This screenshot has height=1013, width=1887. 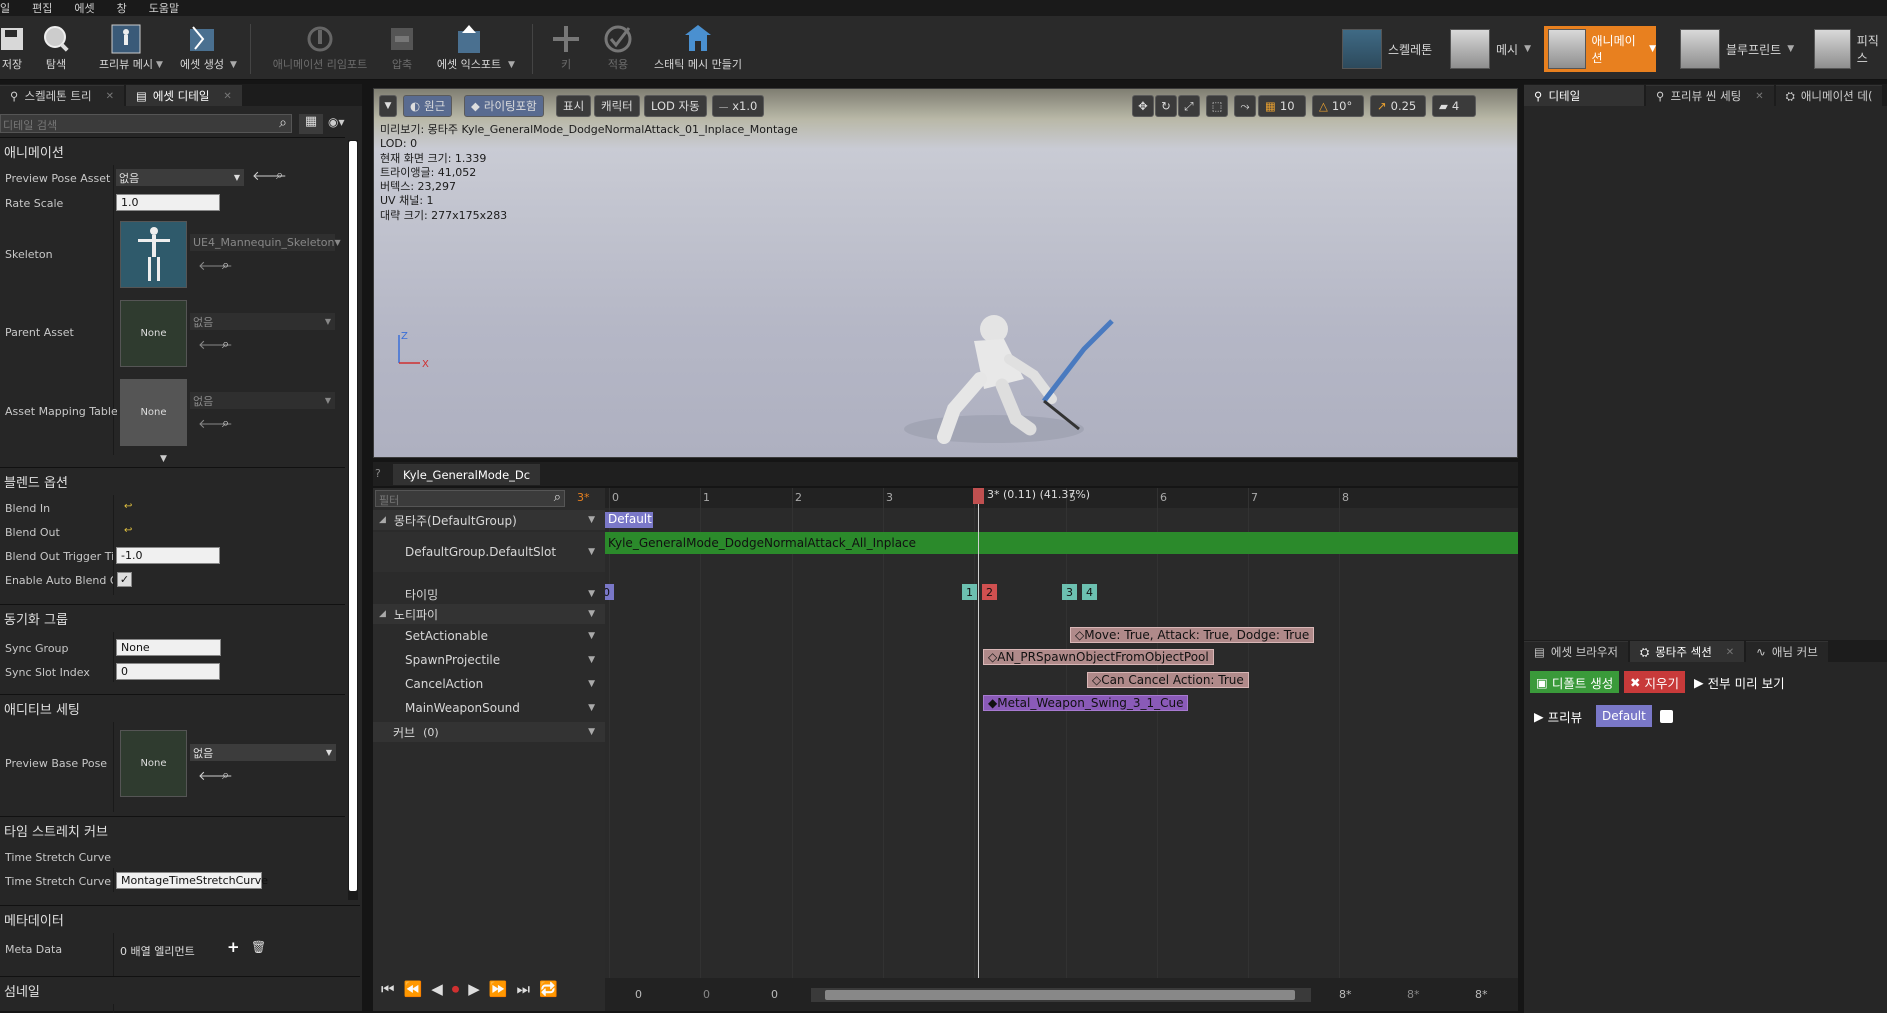 I want to click on details-search-input: 디테일 검색 ⌕, so click(x=146, y=123).